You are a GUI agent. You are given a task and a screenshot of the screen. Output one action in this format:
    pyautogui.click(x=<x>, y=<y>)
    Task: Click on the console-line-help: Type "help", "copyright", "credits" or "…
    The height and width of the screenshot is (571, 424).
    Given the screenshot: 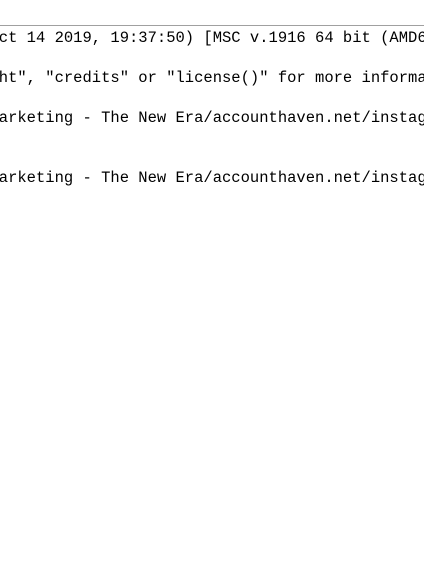 What is the action you would take?
    pyautogui.click(x=212, y=78)
    